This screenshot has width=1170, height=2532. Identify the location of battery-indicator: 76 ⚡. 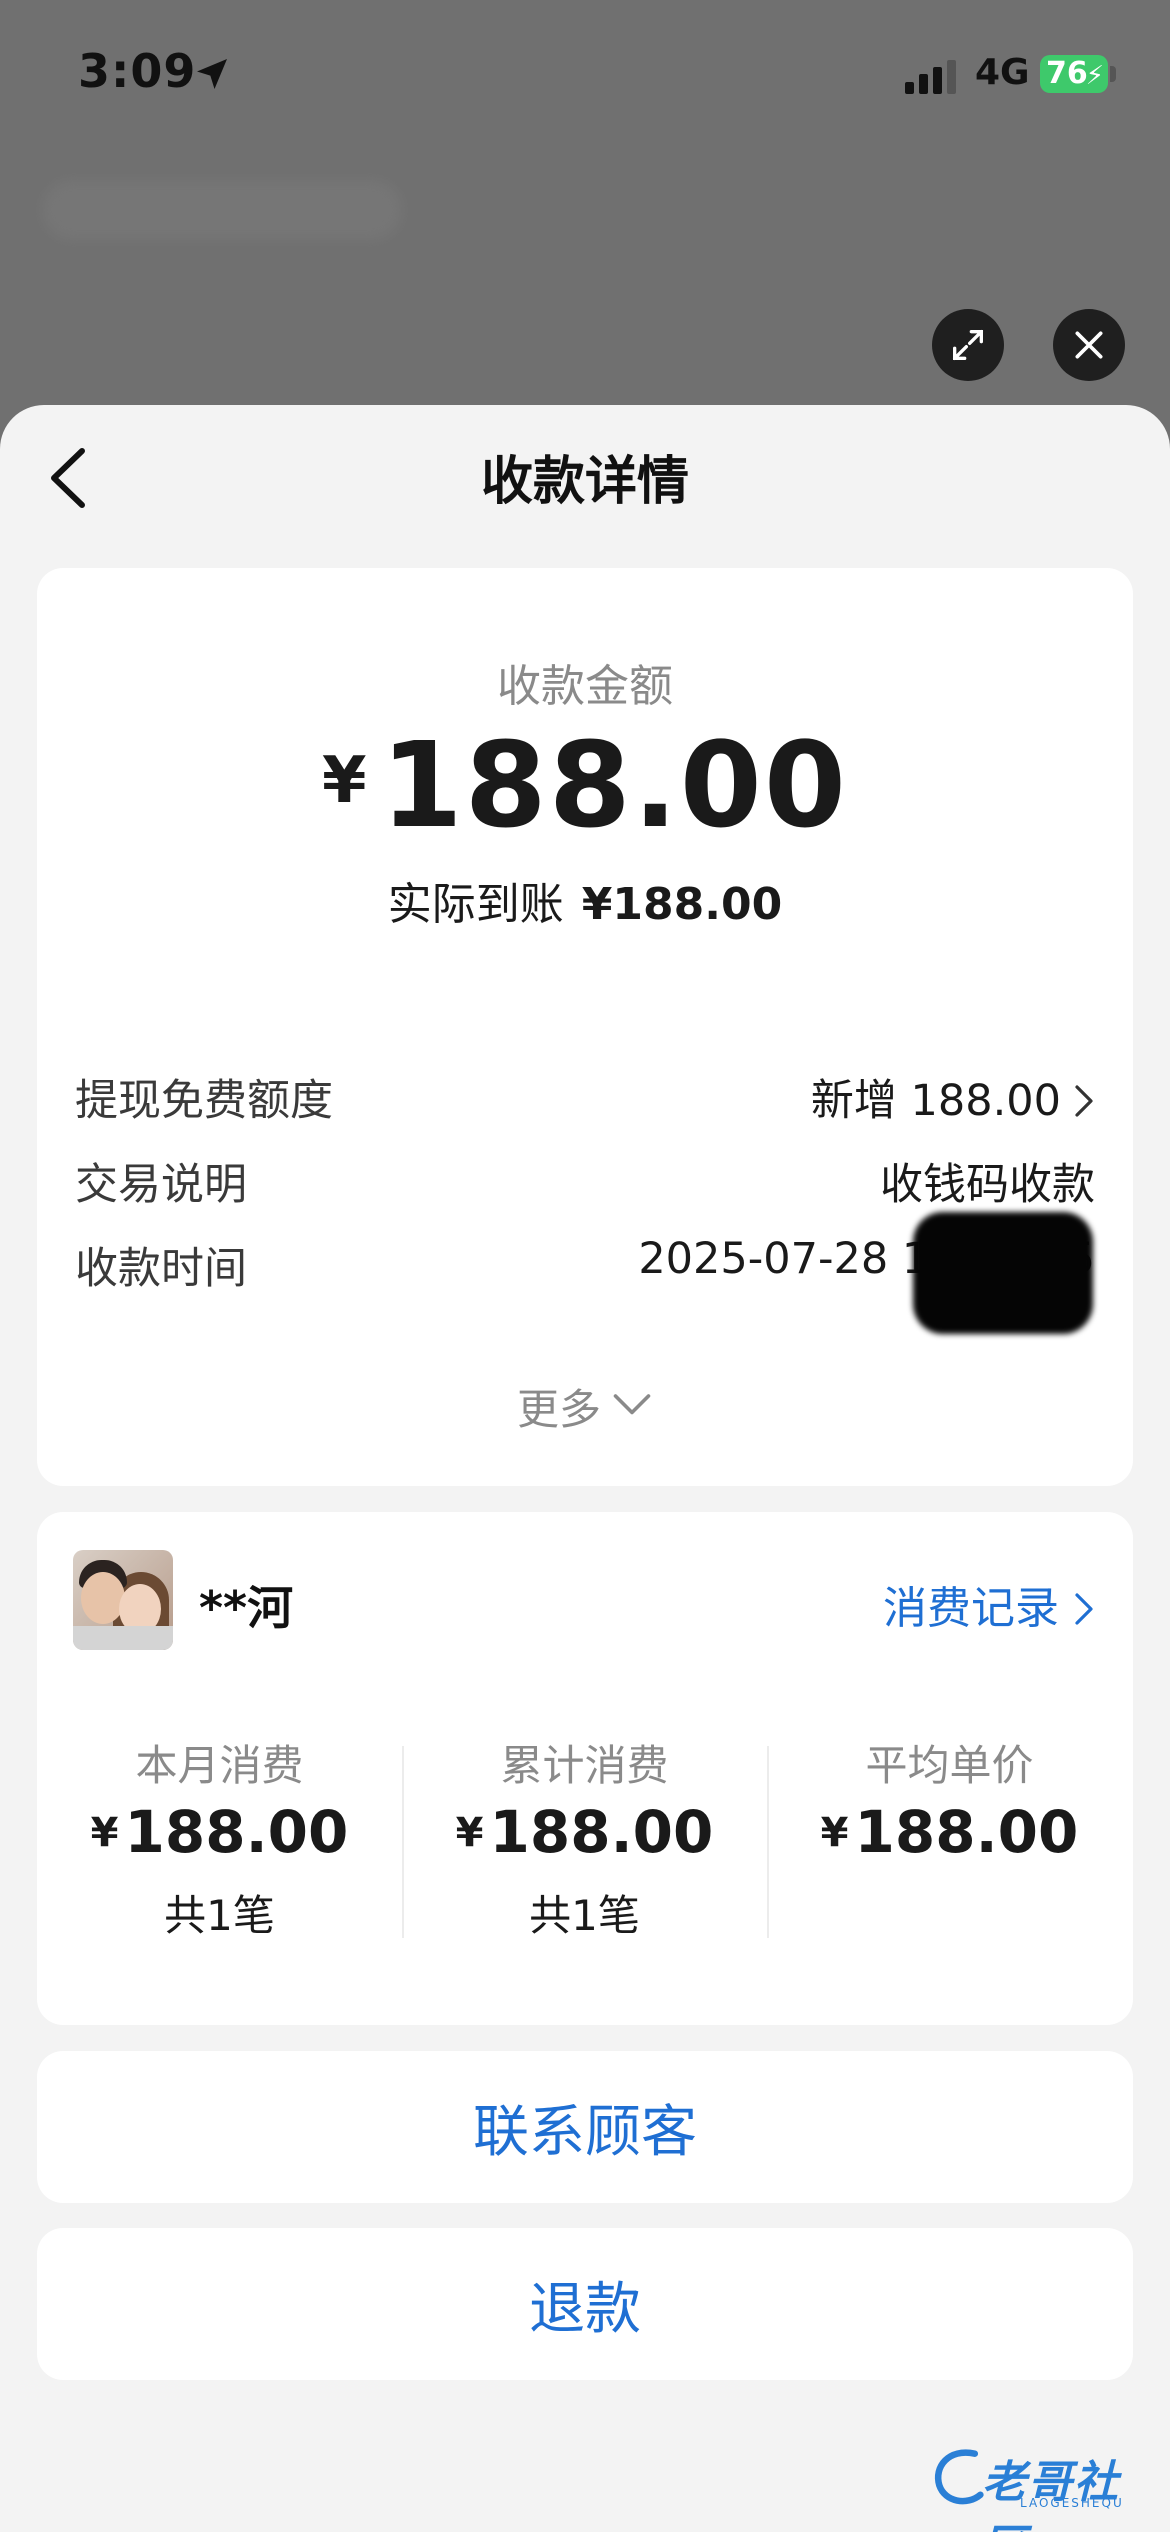
(1074, 74).